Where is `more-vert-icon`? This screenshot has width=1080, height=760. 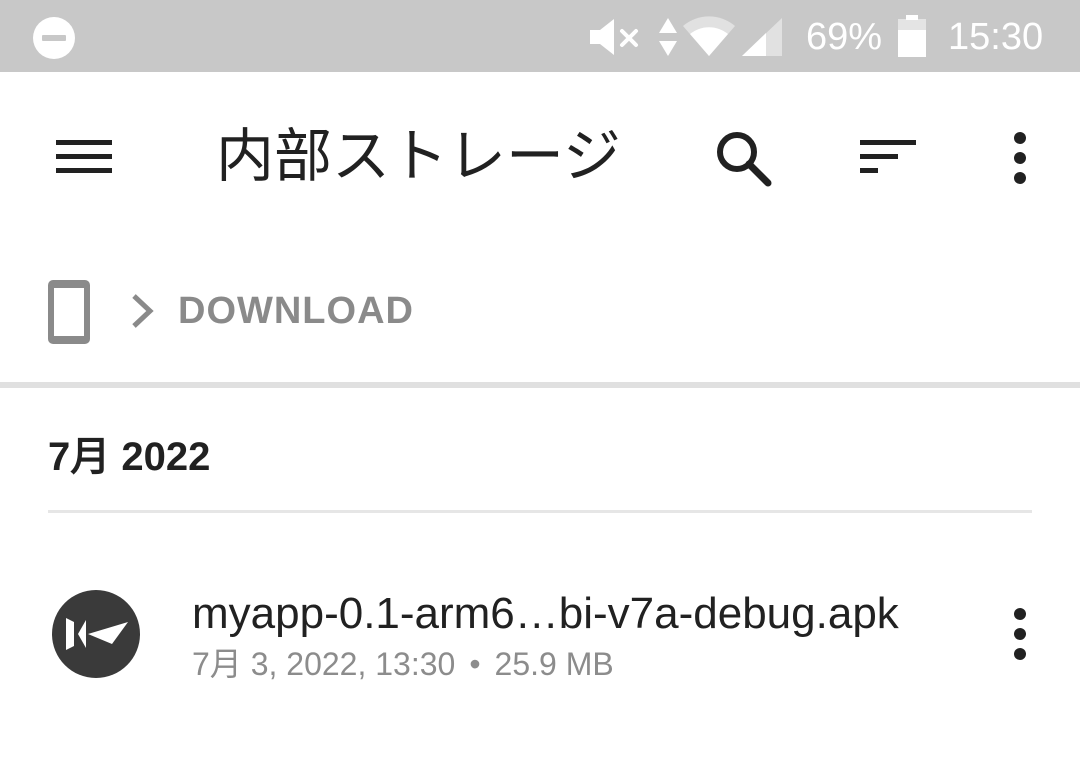 more-vert-icon is located at coordinates (1020, 158).